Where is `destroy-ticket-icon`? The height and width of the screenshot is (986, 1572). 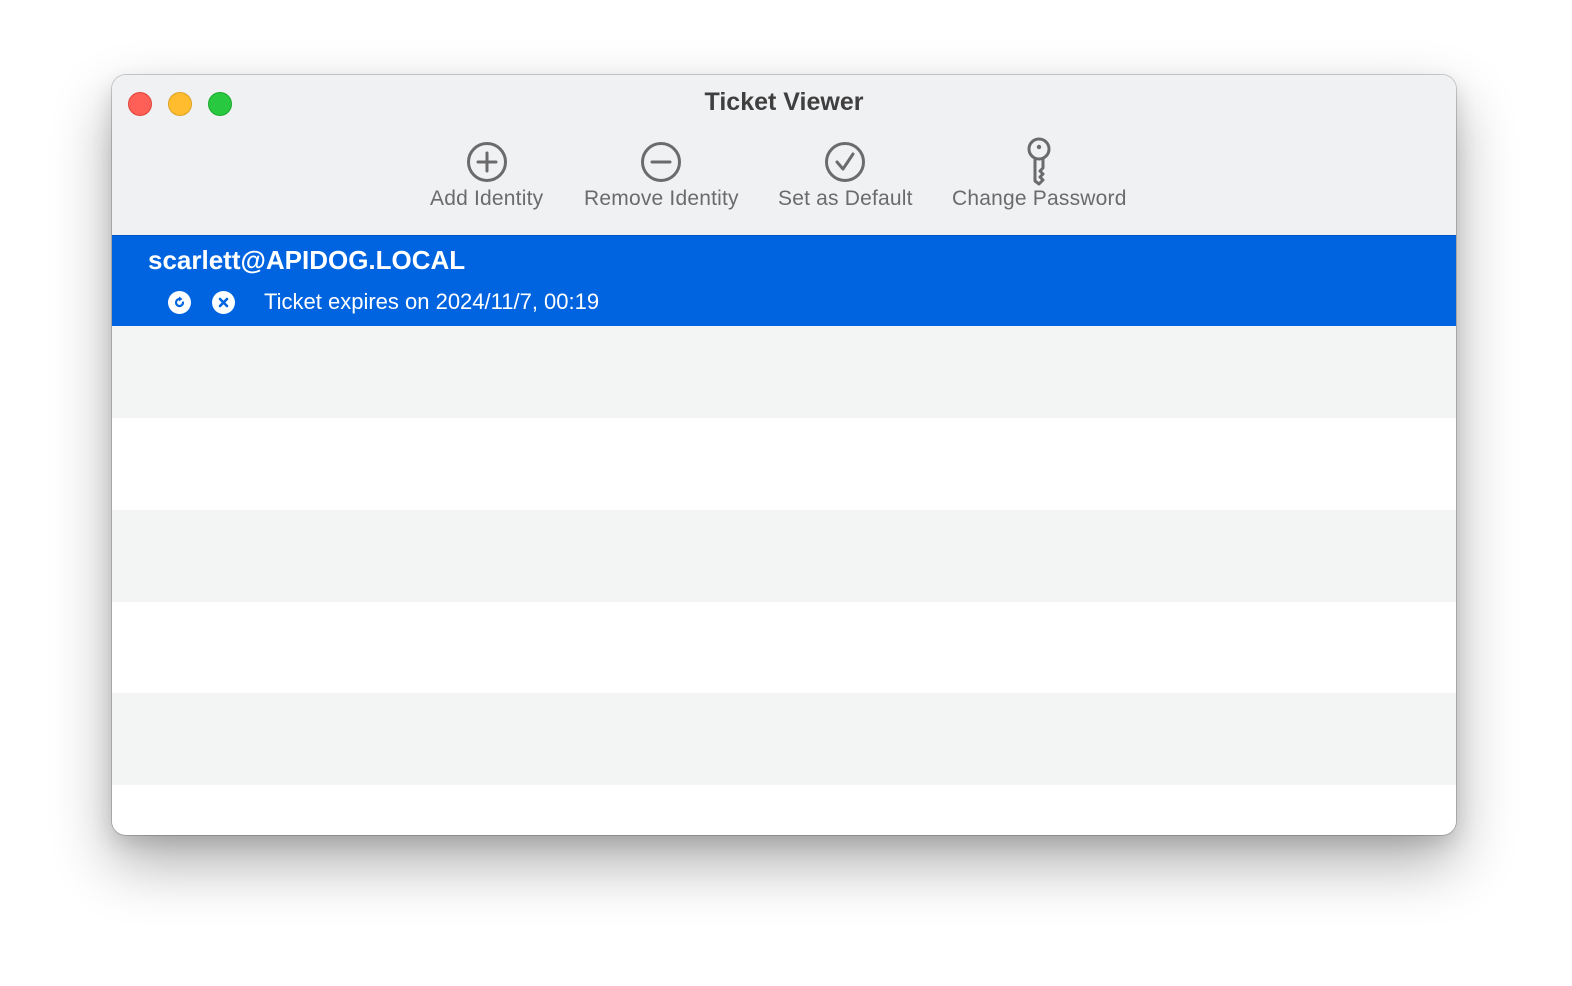 destroy-ticket-icon is located at coordinates (223, 302).